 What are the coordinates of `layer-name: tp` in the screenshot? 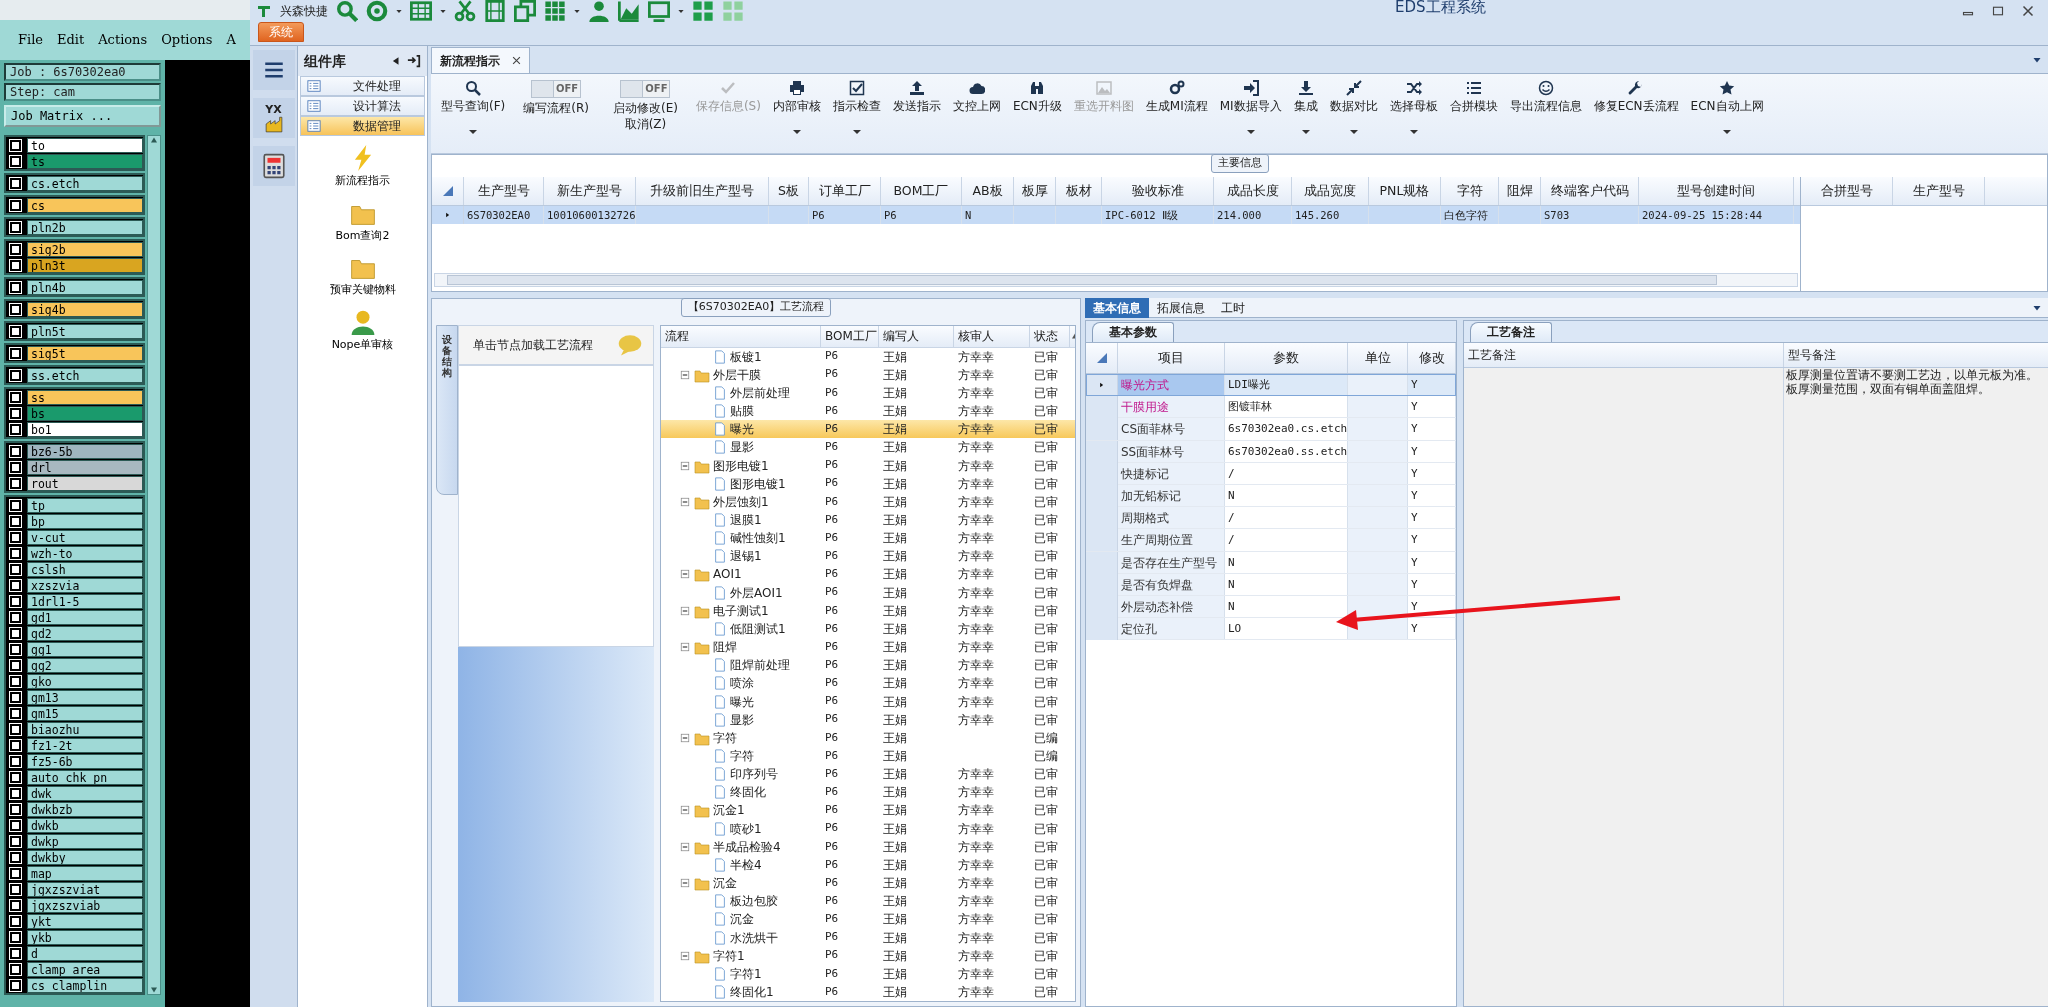 It's located at (85, 505).